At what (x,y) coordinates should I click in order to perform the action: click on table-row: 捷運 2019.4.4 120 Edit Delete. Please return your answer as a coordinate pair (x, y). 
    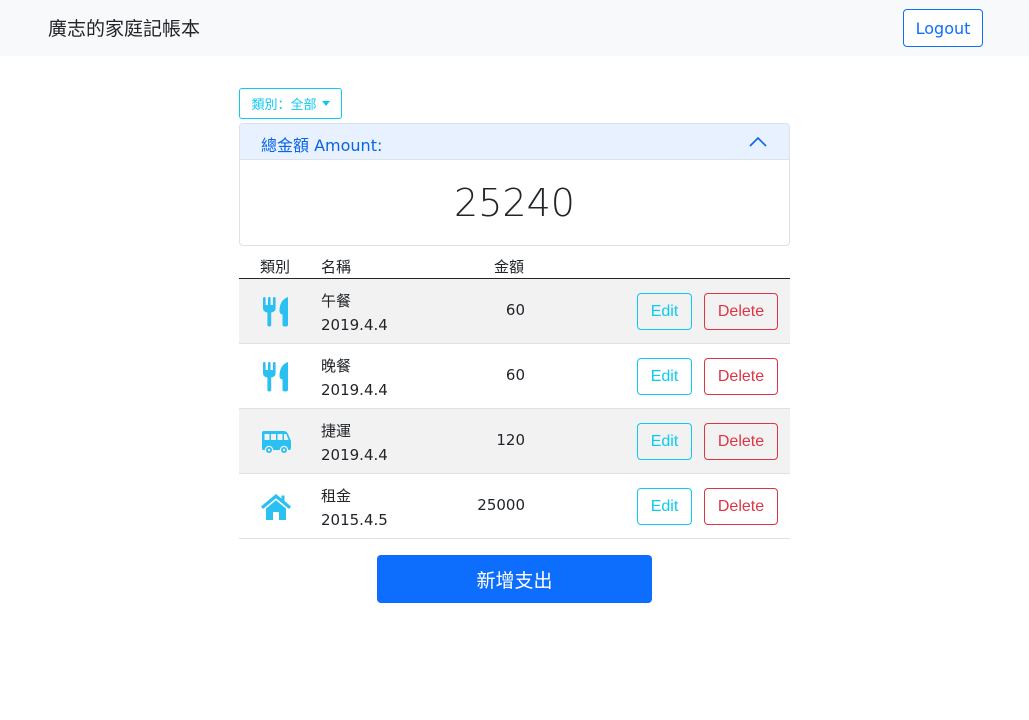
    Looking at the image, I should click on (514, 441).